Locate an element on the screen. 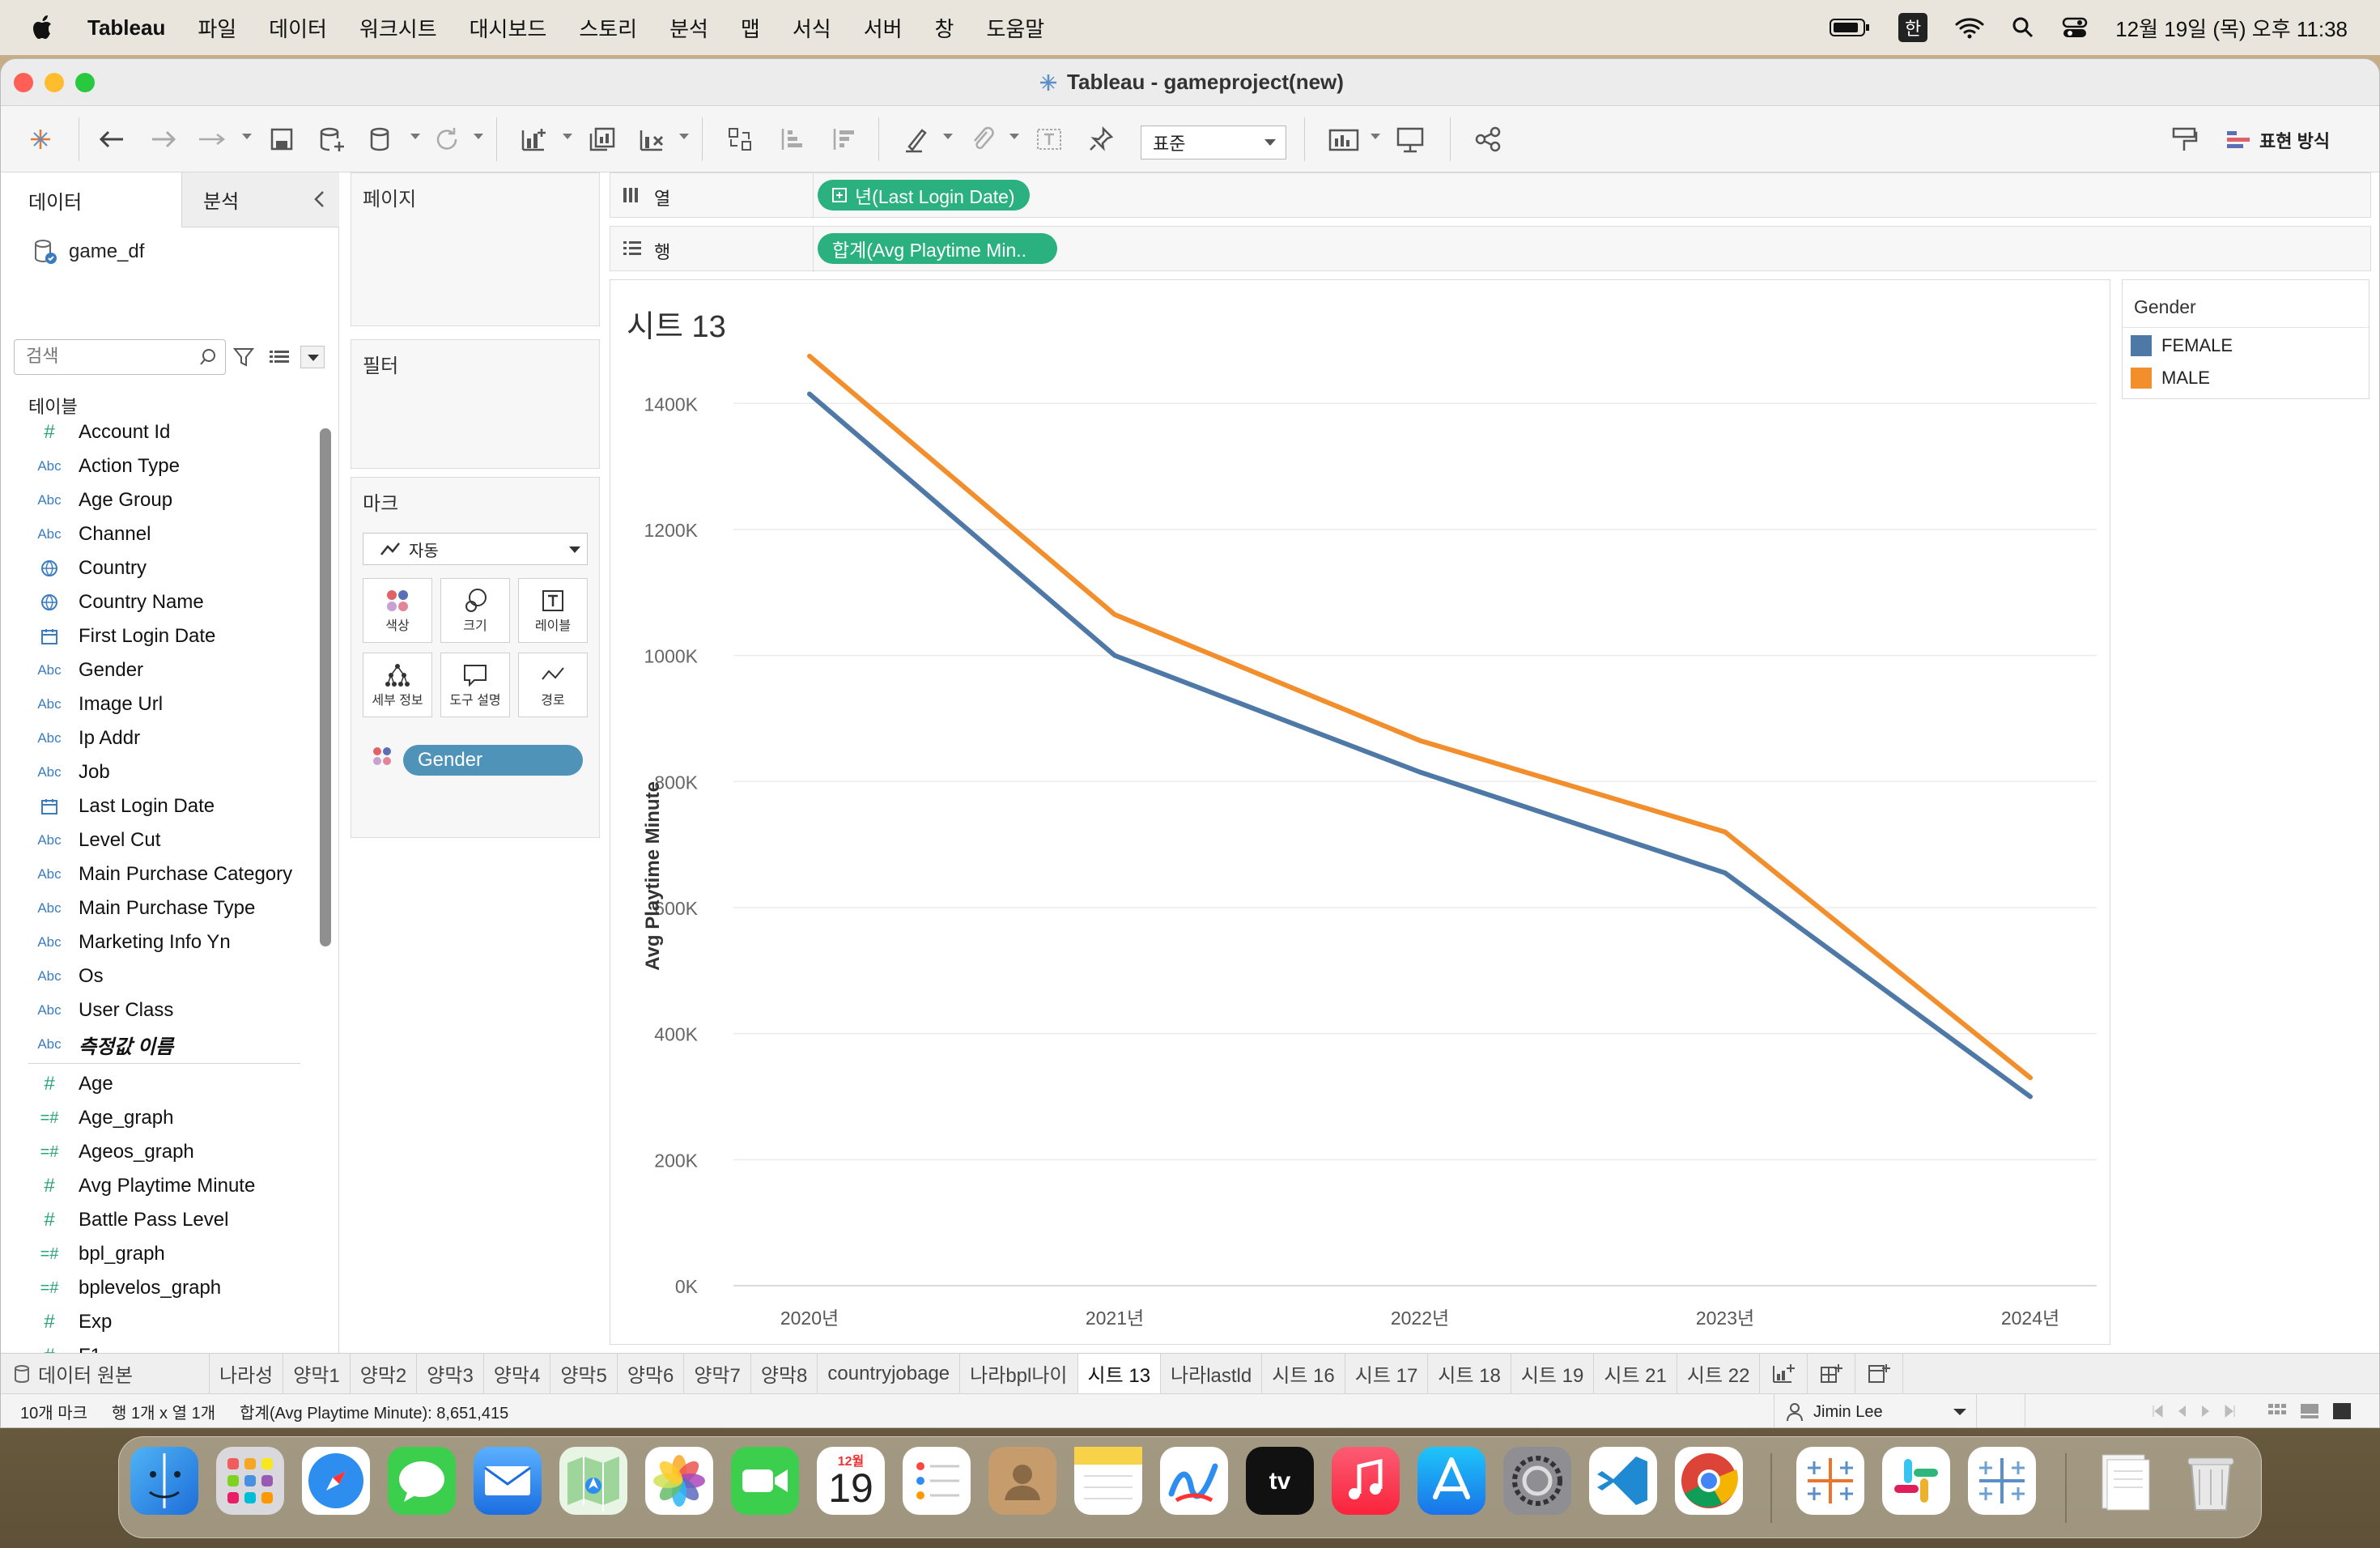 The image size is (2380, 1548). calendar-icon: 12월 19 is located at coordinates (851, 1481).